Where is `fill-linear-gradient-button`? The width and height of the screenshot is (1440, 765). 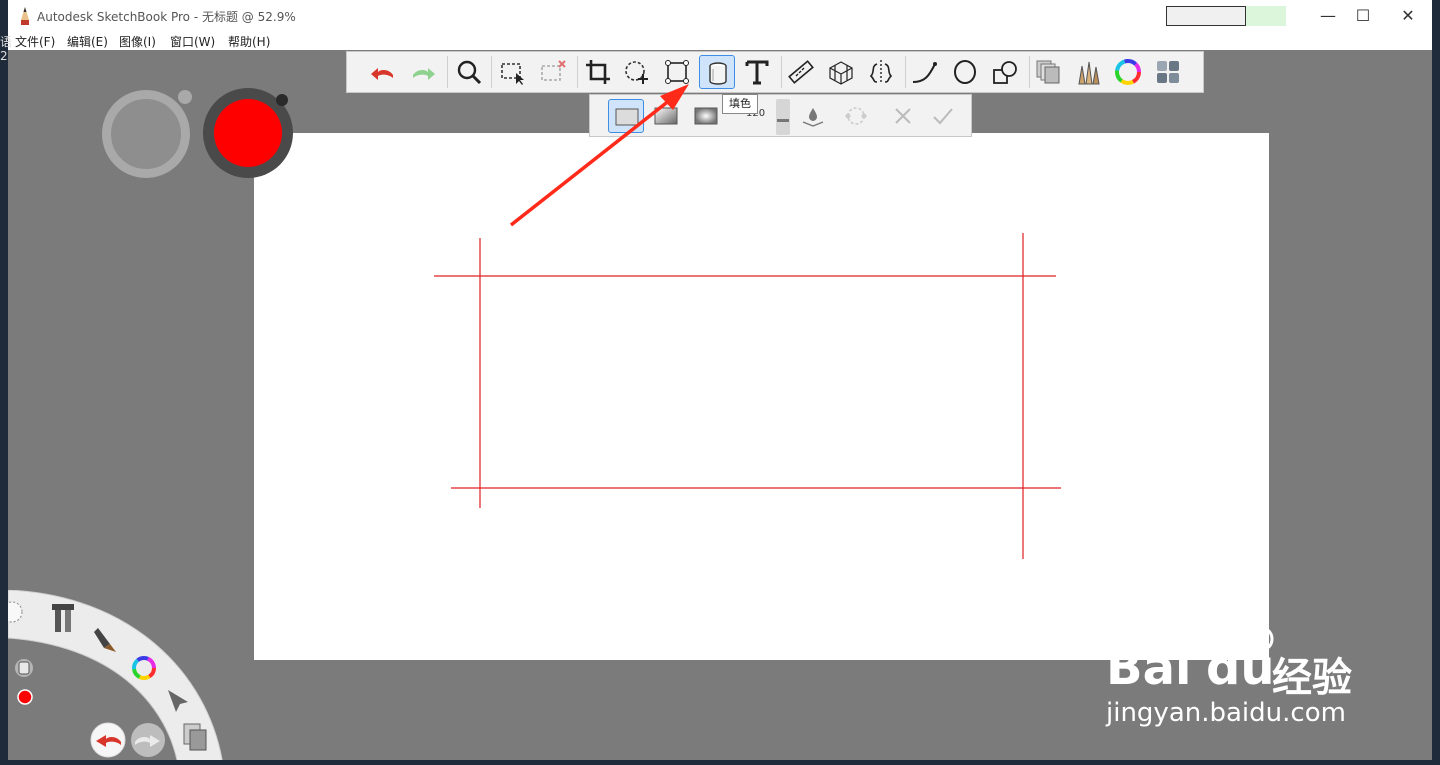 fill-linear-gradient-button is located at coordinates (666, 116).